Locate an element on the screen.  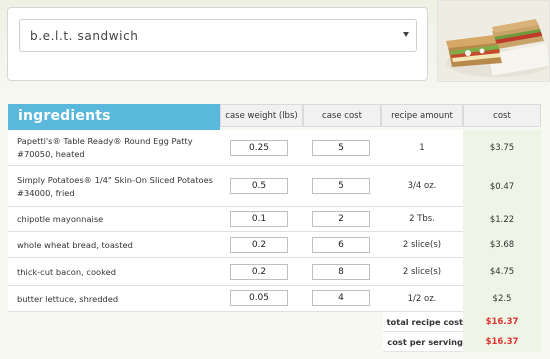
total-recipe-cost-row: total recipe cost $16.37 is located at coordinates (462, 322).